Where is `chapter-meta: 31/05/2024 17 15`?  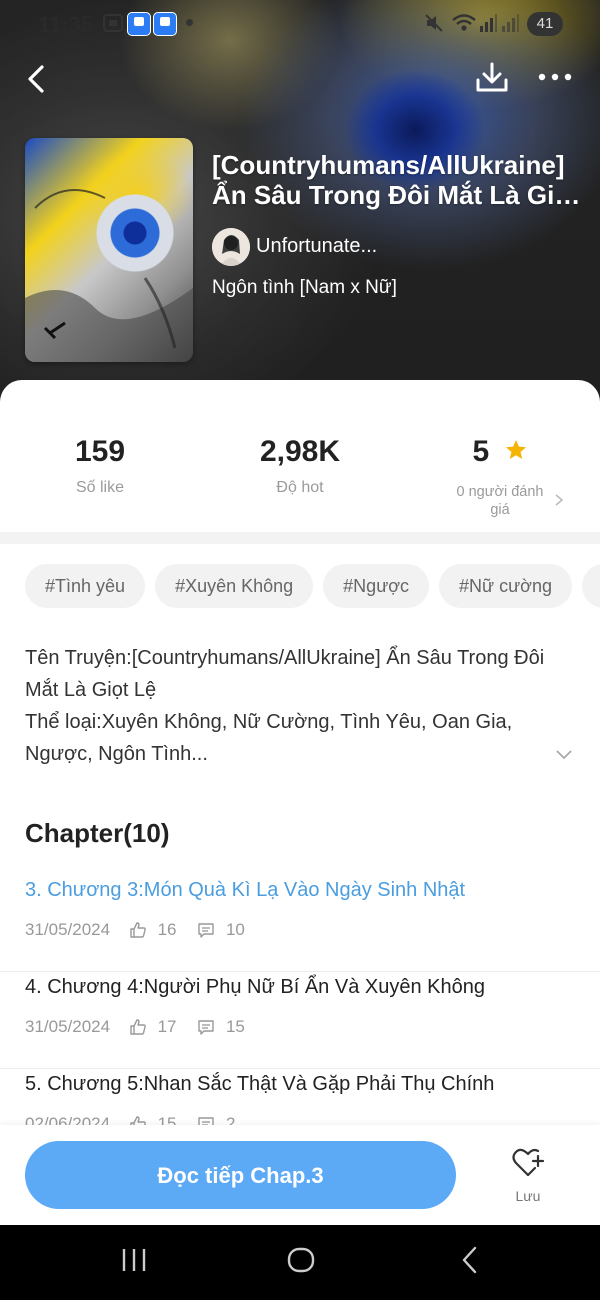 chapter-meta: 31/05/2024 17 15 is located at coordinates (135, 1026).